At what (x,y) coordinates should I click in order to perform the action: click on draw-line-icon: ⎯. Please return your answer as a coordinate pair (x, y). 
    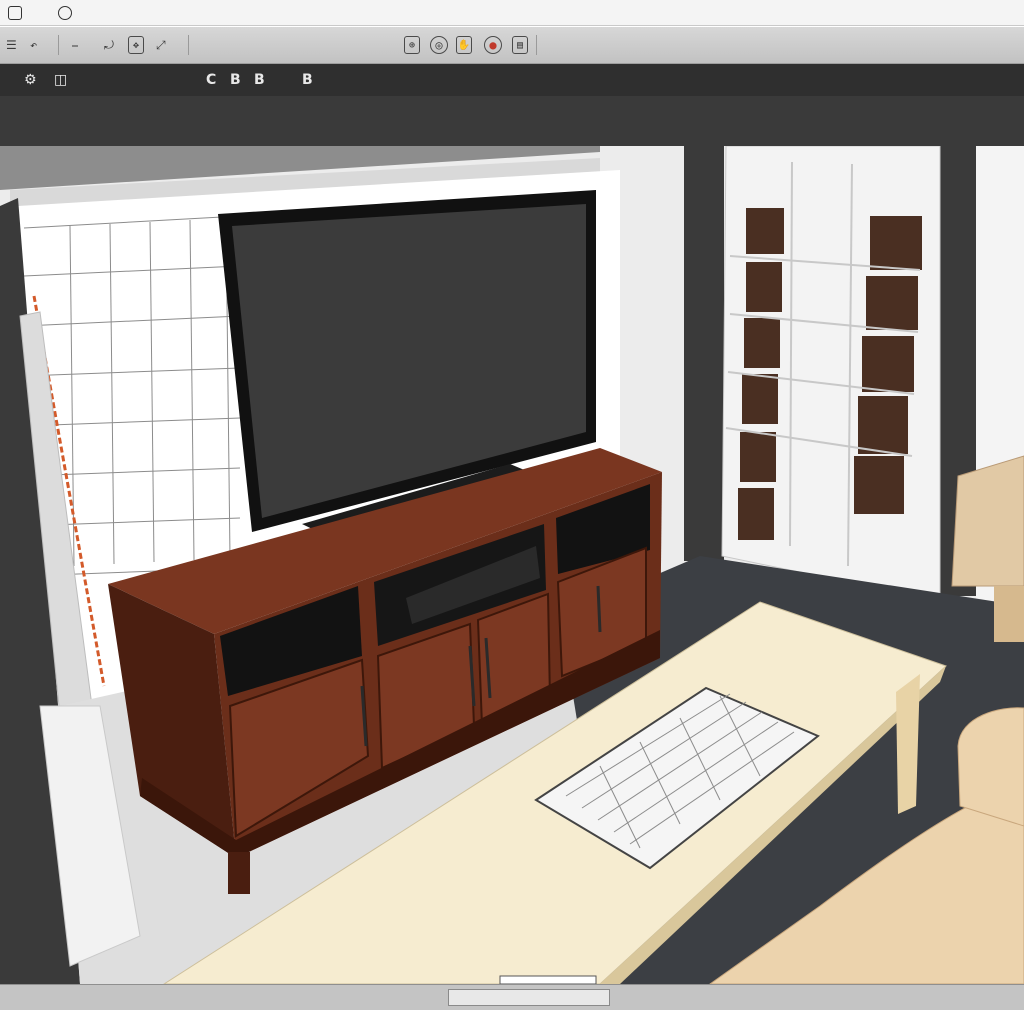
    Looking at the image, I should click on (75, 45).